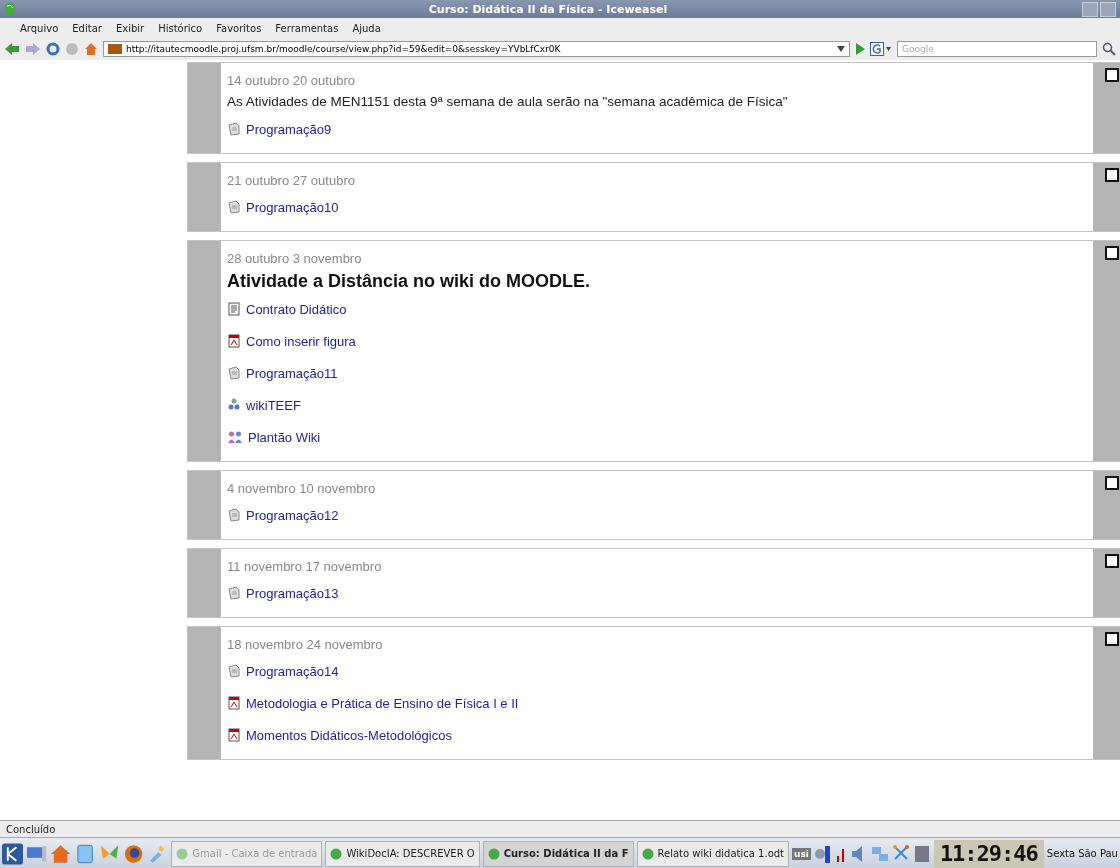 This screenshot has height=868, width=1120. Describe the element at coordinates (292, 671) in the screenshot. I see `resource-link: Programação14` at that location.